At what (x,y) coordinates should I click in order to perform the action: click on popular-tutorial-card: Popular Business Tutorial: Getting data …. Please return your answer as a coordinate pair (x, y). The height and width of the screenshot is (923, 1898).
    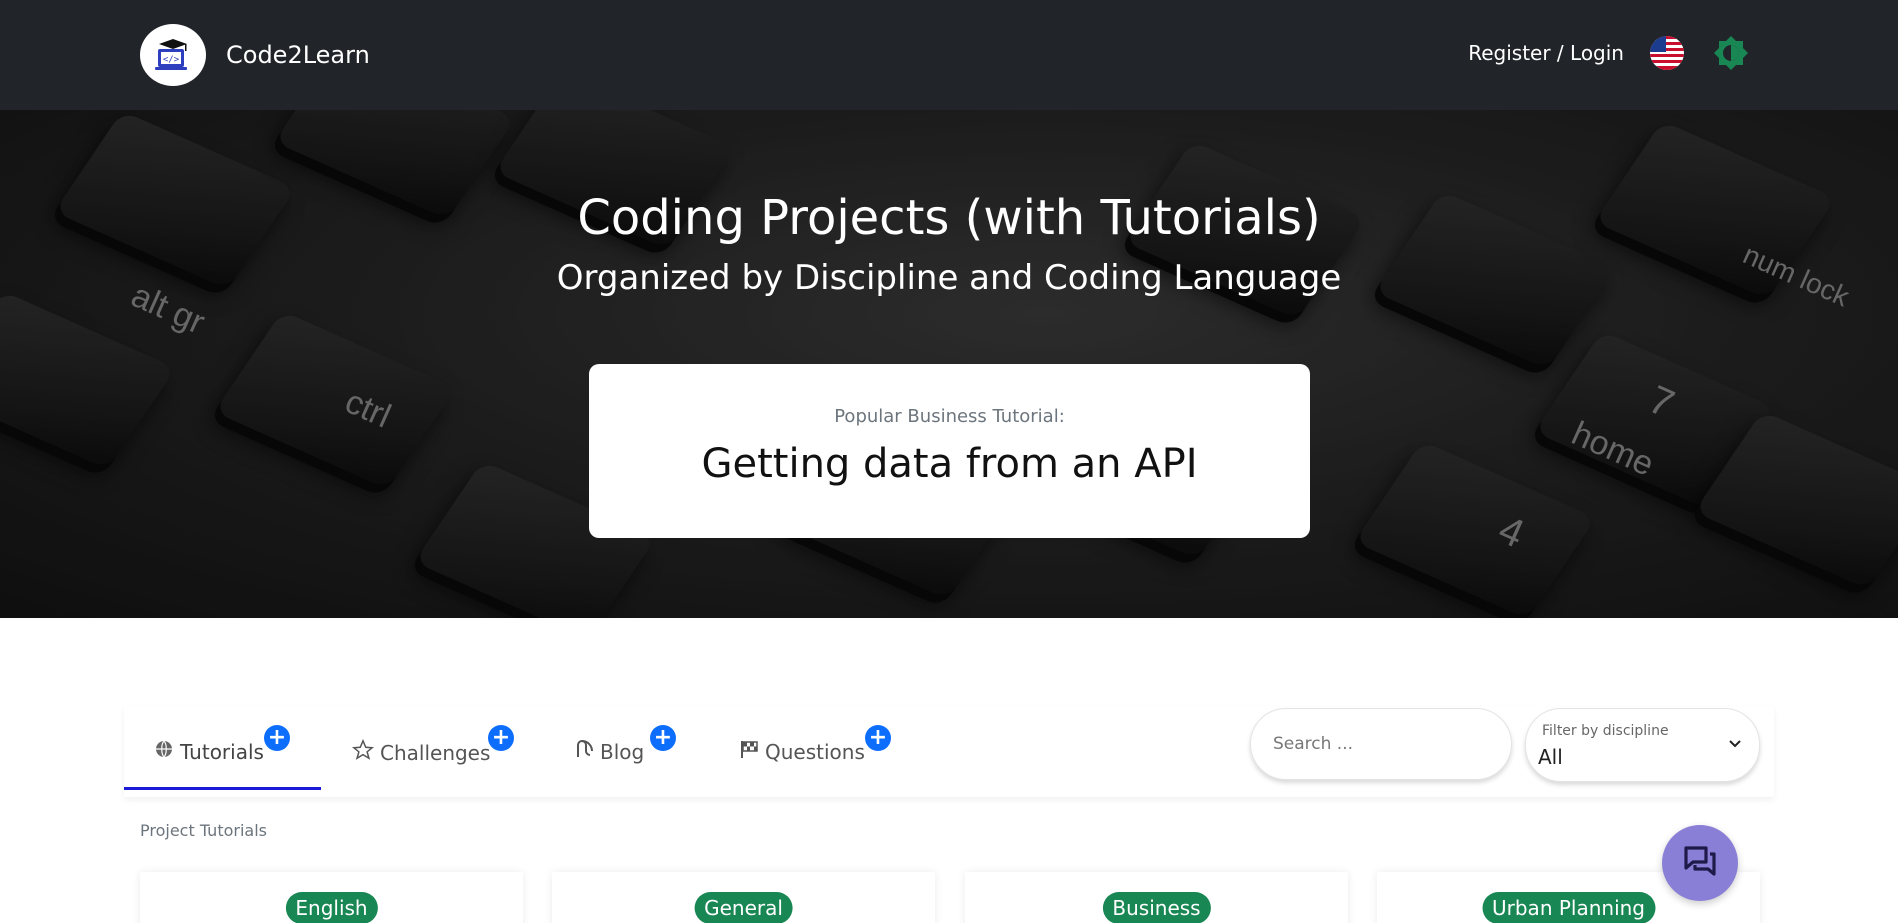
    Looking at the image, I should click on (949, 451).